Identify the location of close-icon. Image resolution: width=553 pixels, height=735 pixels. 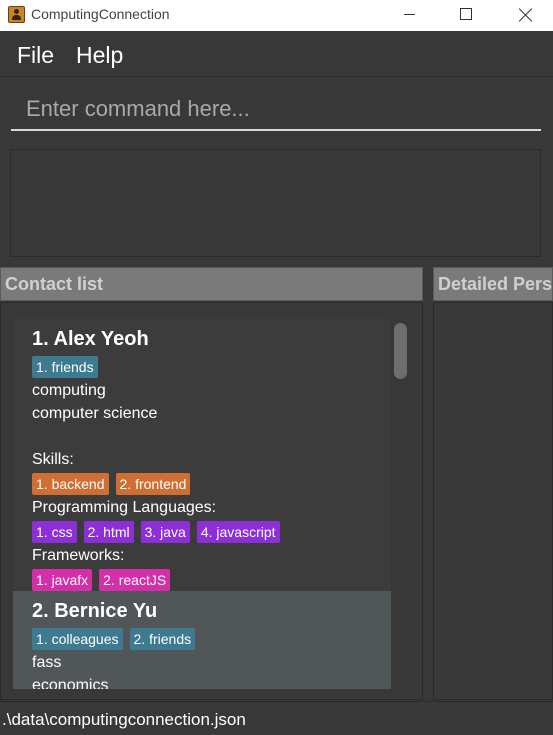
(526, 15).